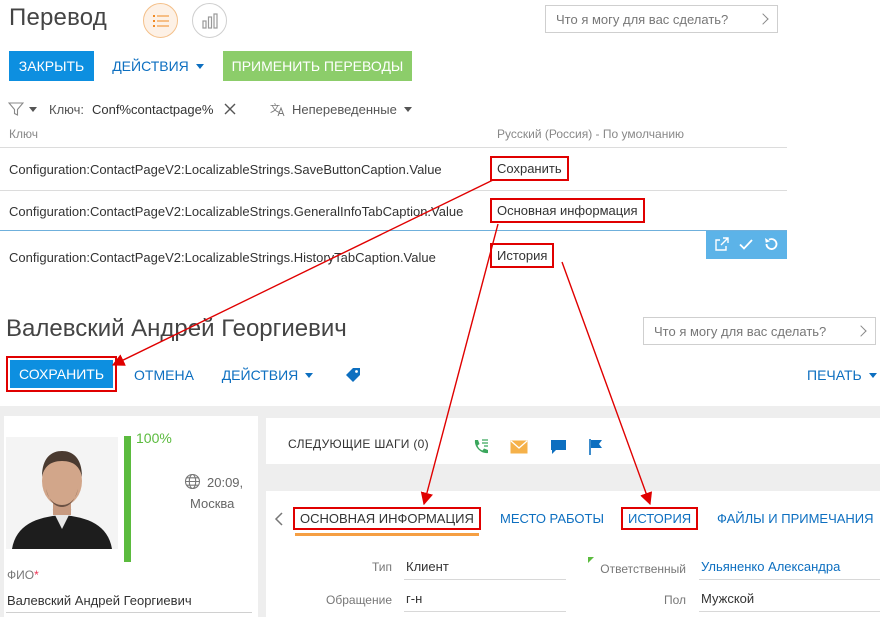 This screenshot has width=880, height=617. I want to click on arrow-history, so click(607, 383).